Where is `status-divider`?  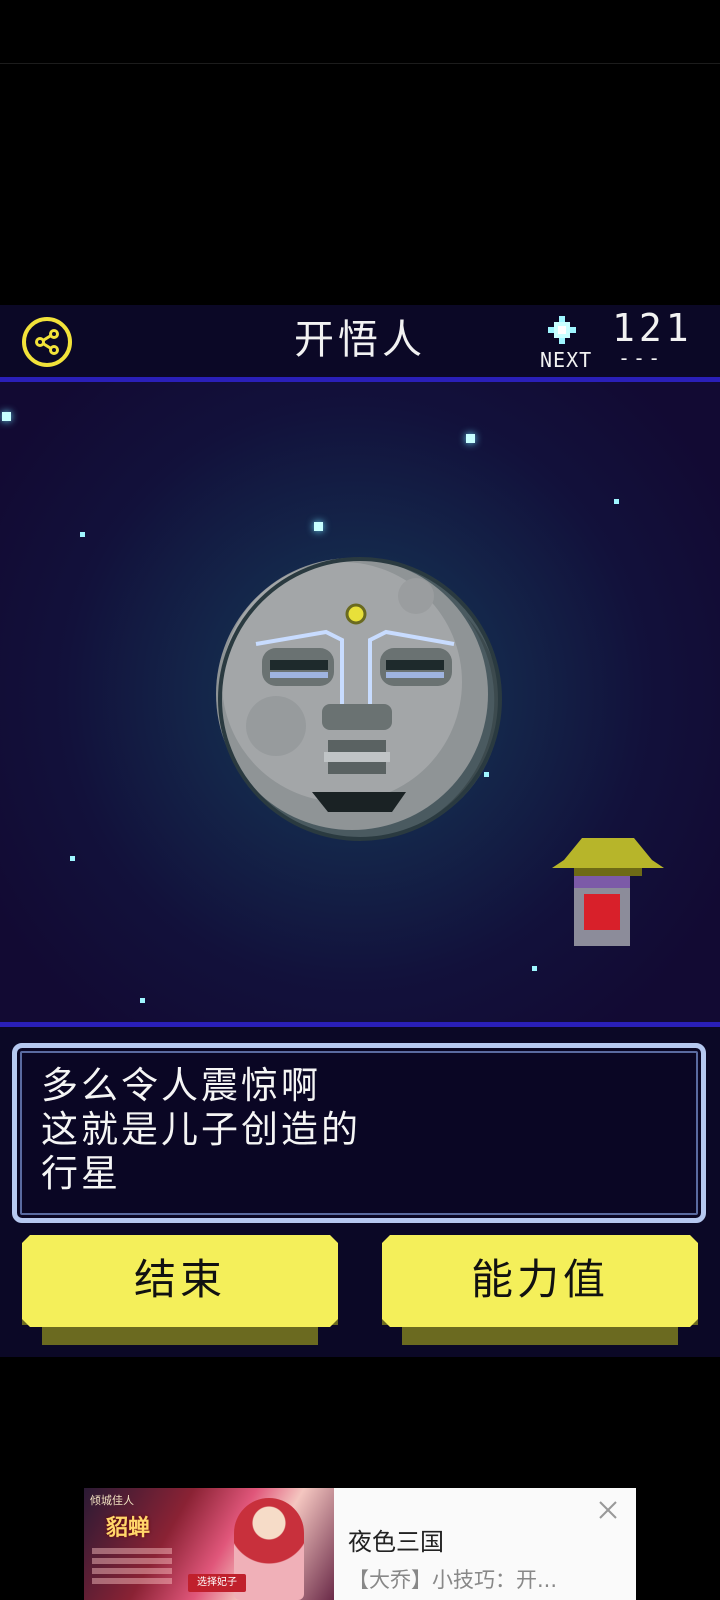
status-divider is located at coordinates (360, 63).